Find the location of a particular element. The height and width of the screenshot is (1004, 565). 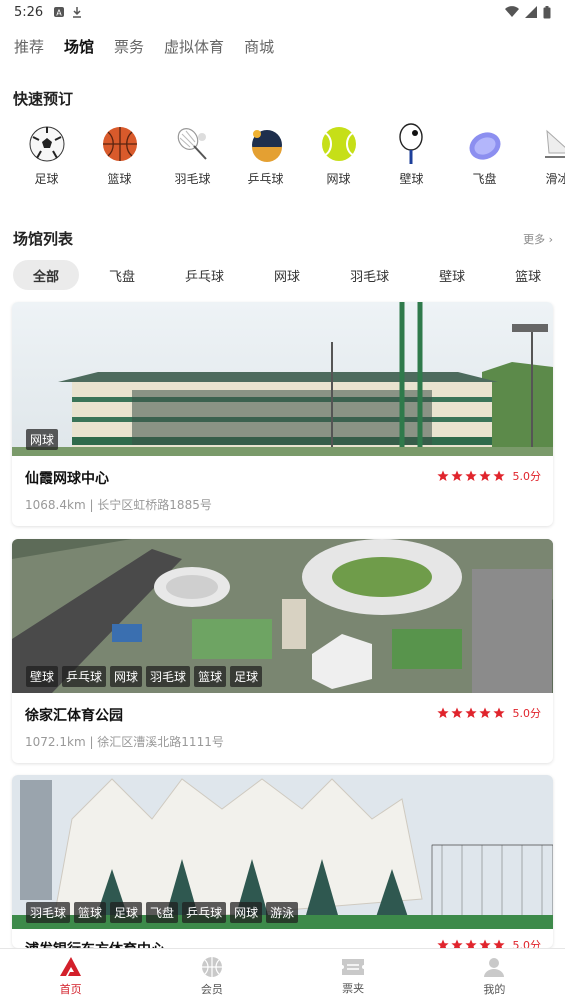

bottom-tab-bar: 首页 会员 票夹 我的 is located at coordinates (282, 976).